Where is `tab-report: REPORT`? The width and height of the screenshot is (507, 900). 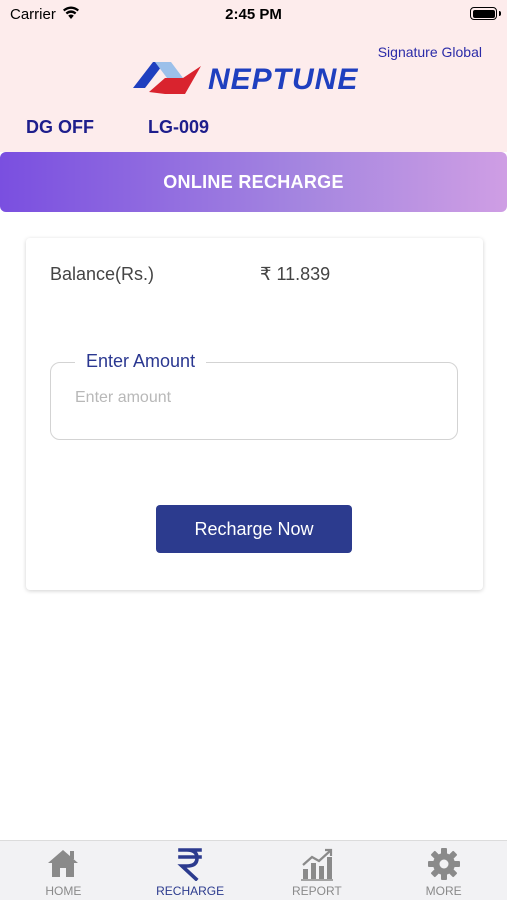 tab-report: REPORT is located at coordinates (317, 870).